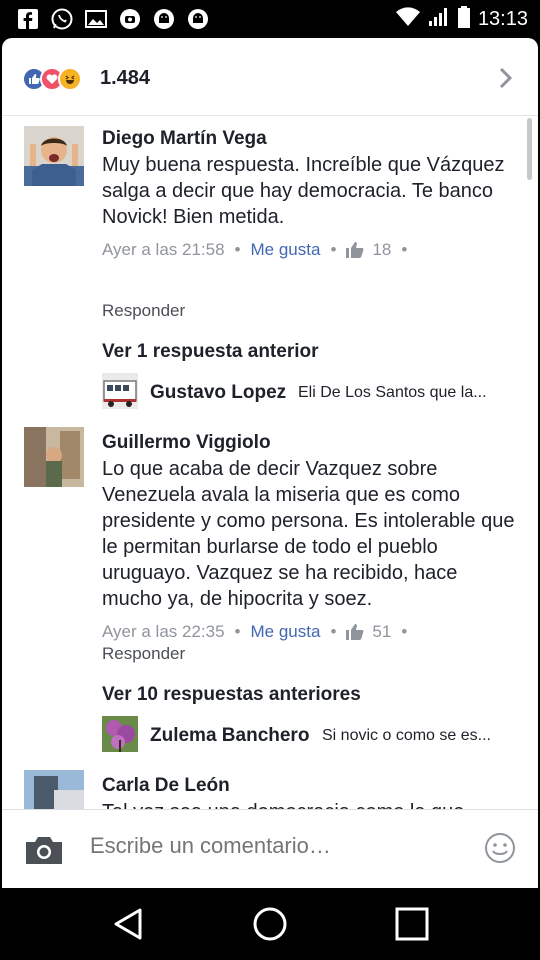 The height and width of the screenshot is (960, 540). I want to click on system-status: 13:13, so click(461, 19).